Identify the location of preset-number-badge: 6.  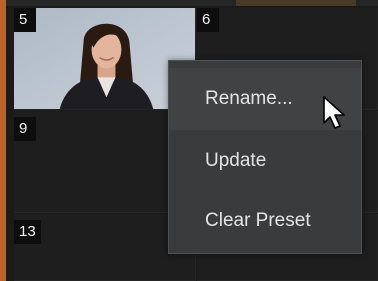
(208, 20).